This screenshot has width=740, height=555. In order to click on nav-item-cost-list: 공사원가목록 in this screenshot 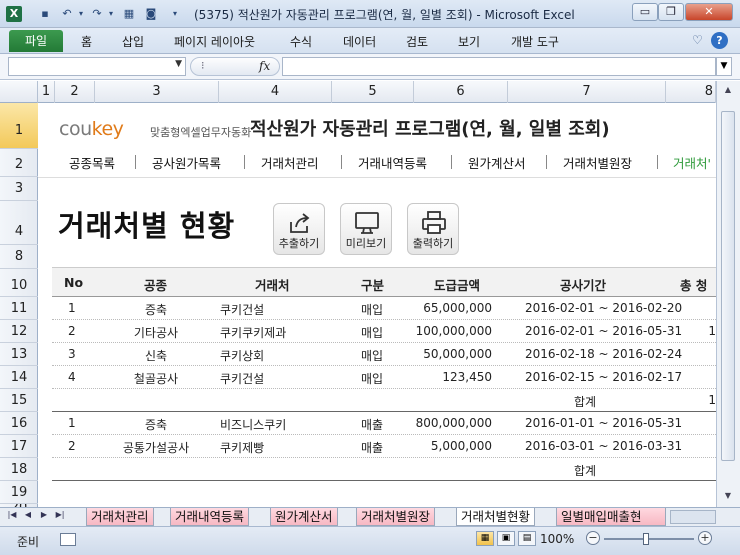, I will do `click(186, 162)`.